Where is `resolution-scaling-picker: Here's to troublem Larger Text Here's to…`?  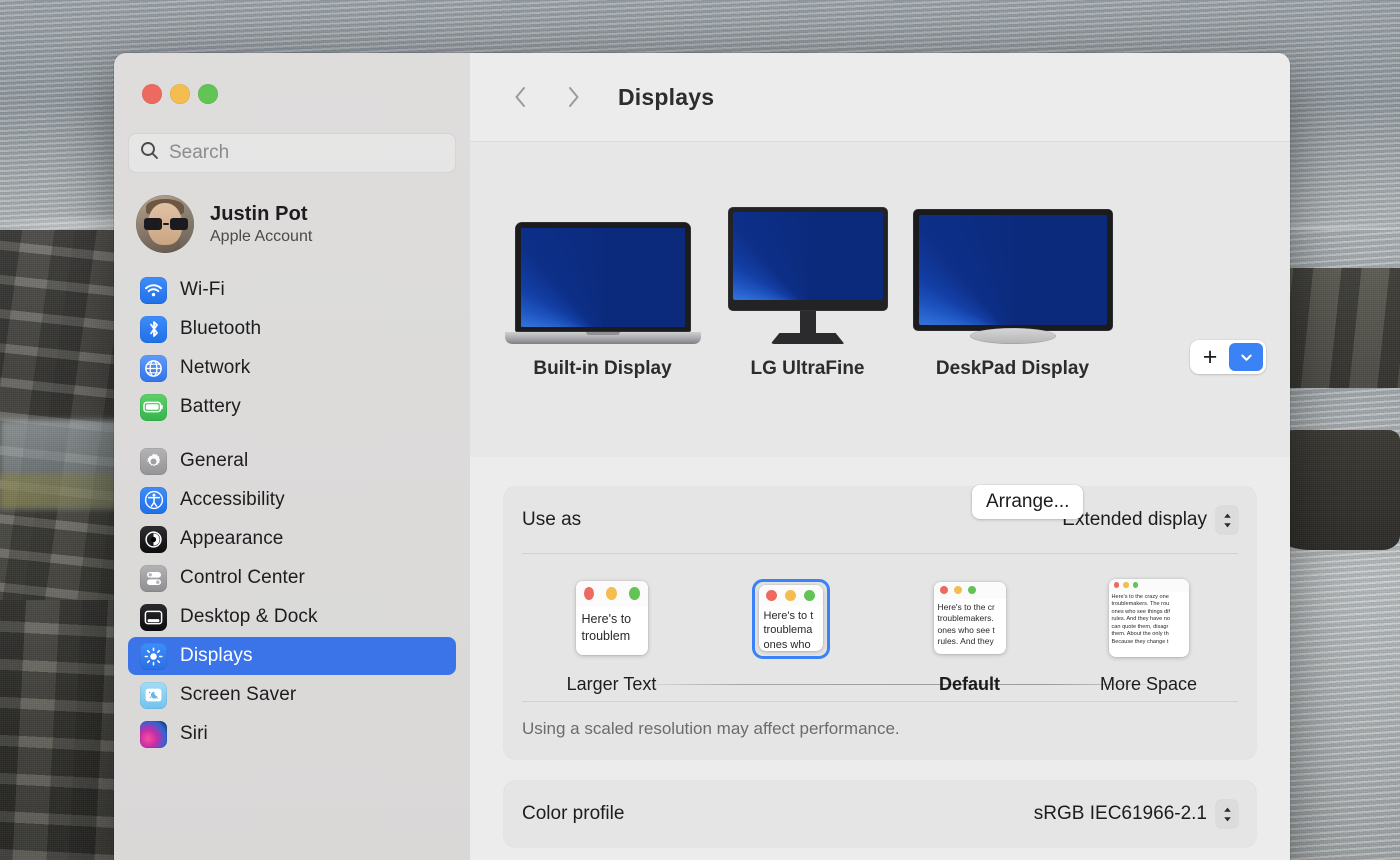
resolution-scaling-picker: Here's to troublem Larger Text Here's to… is located at coordinates (880, 627).